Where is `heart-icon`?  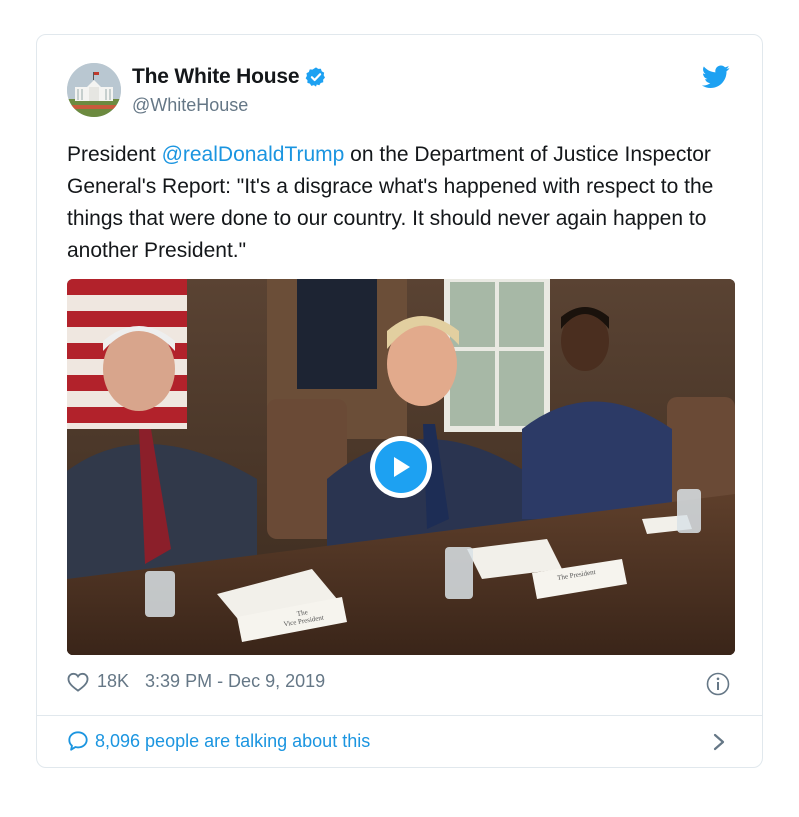
heart-icon is located at coordinates (78, 682).